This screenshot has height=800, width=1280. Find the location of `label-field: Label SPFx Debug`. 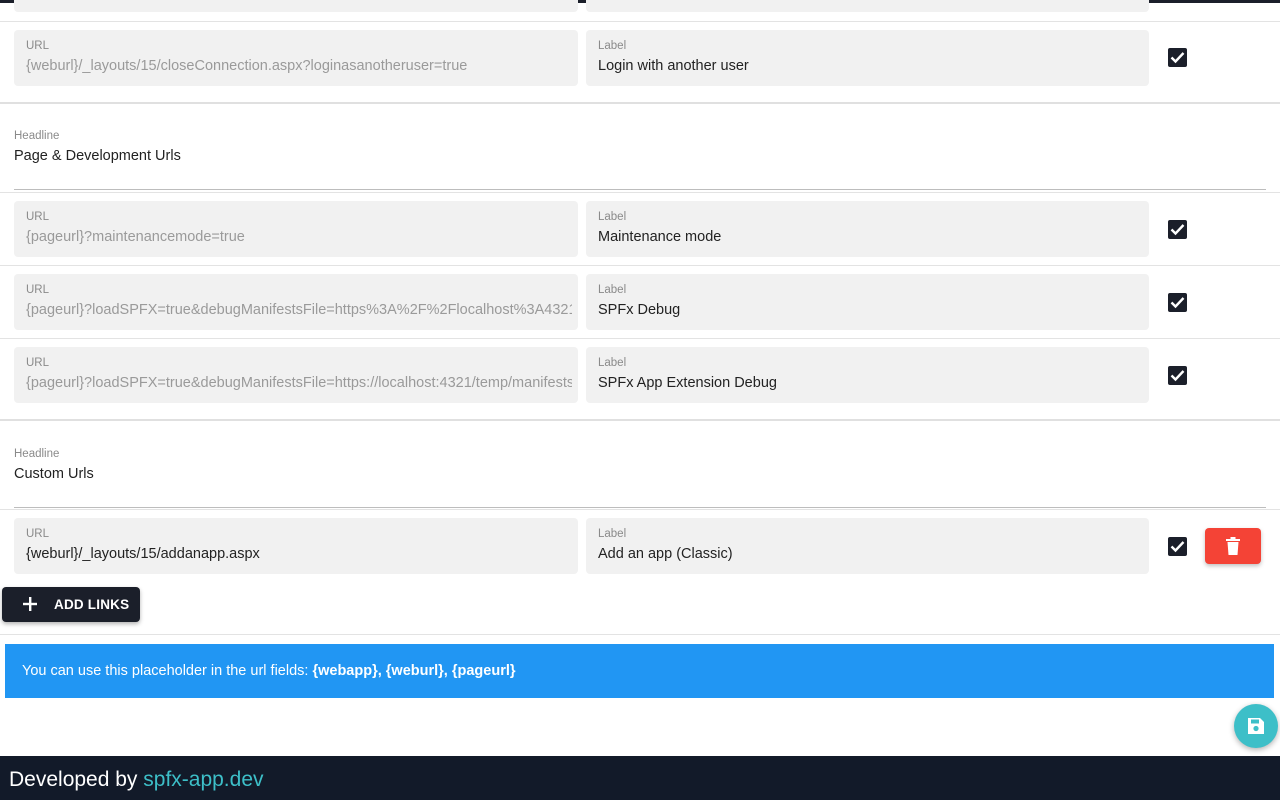

label-field: Label SPFx Debug is located at coordinates (867, 302).